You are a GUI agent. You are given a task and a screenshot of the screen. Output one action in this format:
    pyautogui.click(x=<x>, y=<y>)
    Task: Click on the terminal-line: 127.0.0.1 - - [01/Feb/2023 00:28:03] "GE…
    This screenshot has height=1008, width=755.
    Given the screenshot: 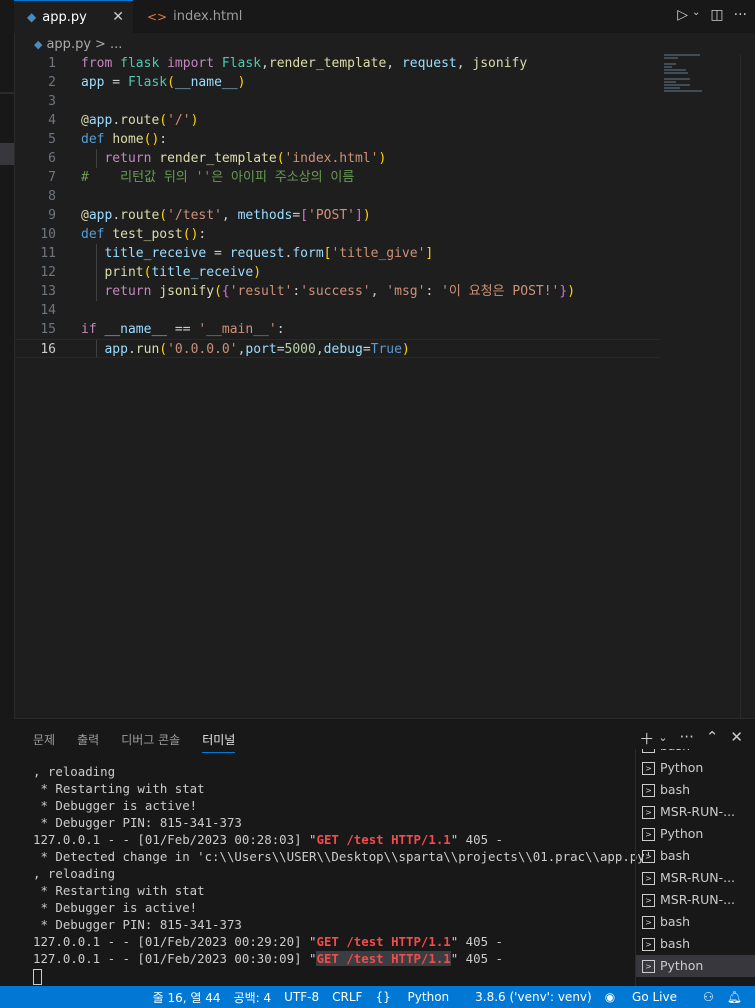 What is the action you would take?
    pyautogui.click(x=268, y=839)
    